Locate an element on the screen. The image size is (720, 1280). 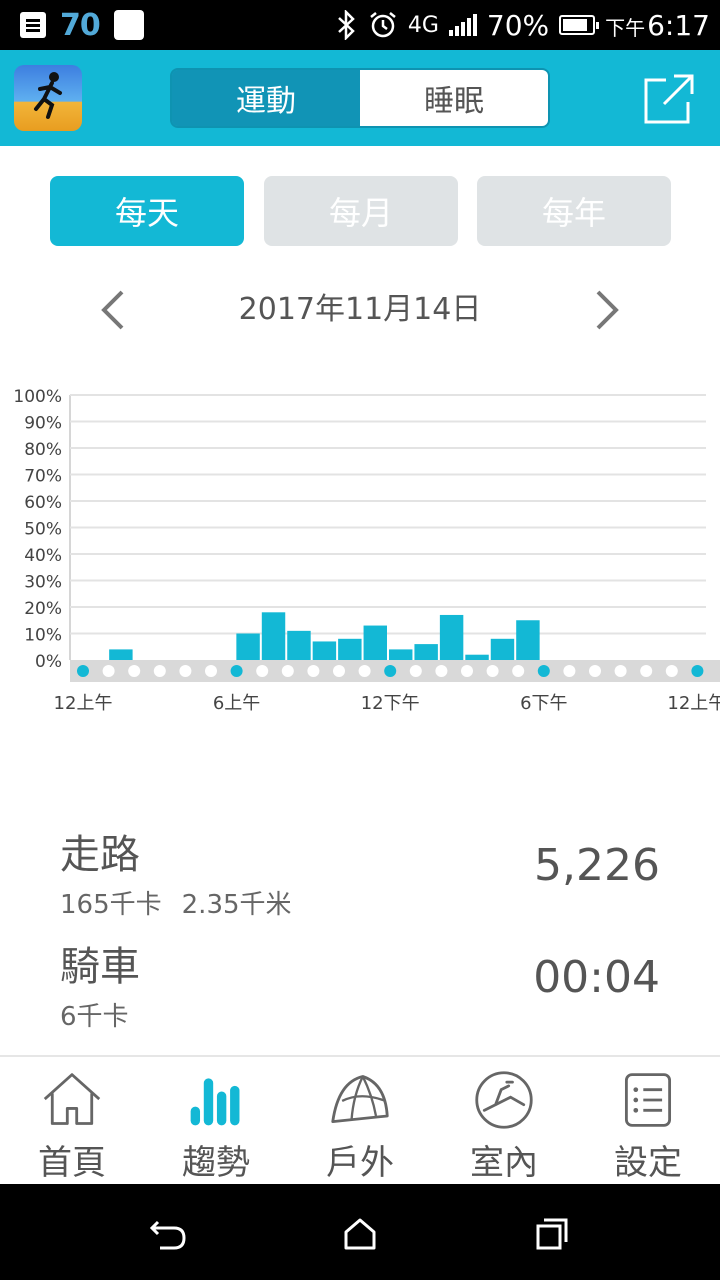
y-tick-label: 30% is located at coordinates (43, 583).